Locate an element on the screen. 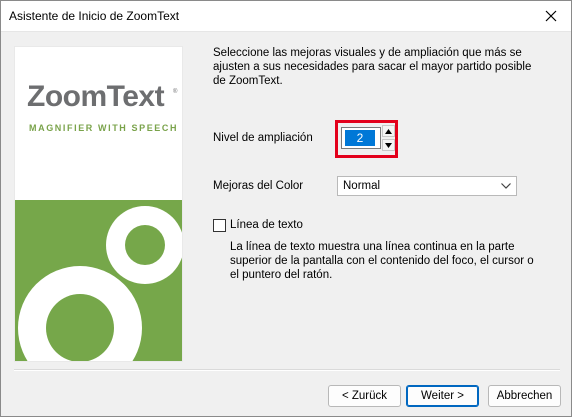 The width and height of the screenshot is (572, 417). close-icon is located at coordinates (551, 16).